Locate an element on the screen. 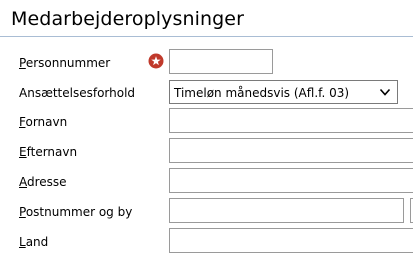 This screenshot has width=413, height=270. land-label: Land is located at coordinates (33, 242).